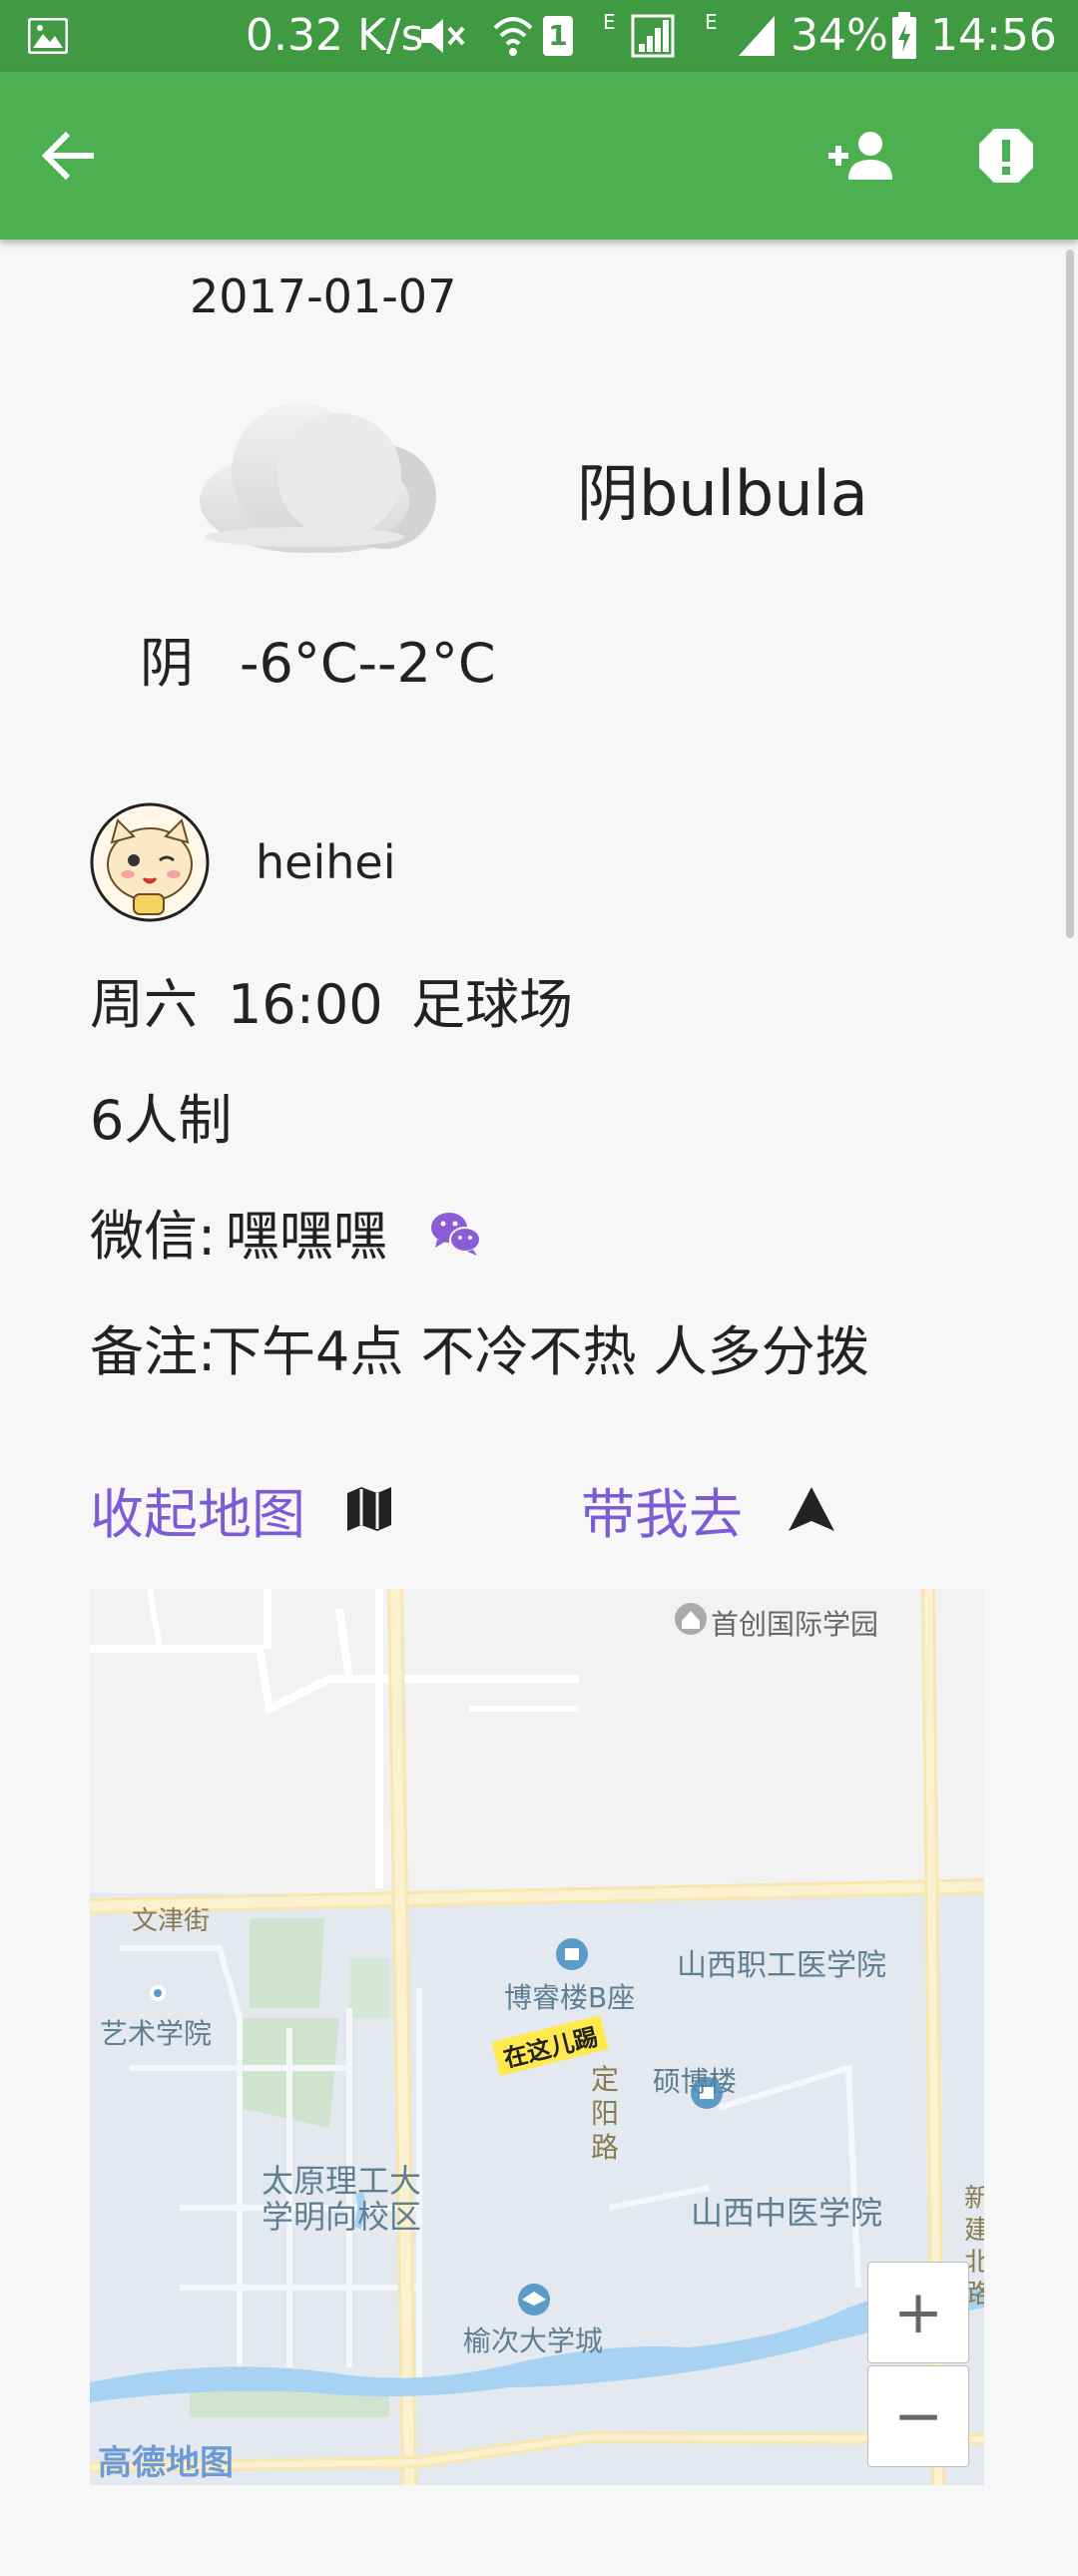 The height and width of the screenshot is (2576, 1078). Describe the element at coordinates (781, 1966) in the screenshot. I see `map-label-vocational-college: 山西职工医学院` at that location.